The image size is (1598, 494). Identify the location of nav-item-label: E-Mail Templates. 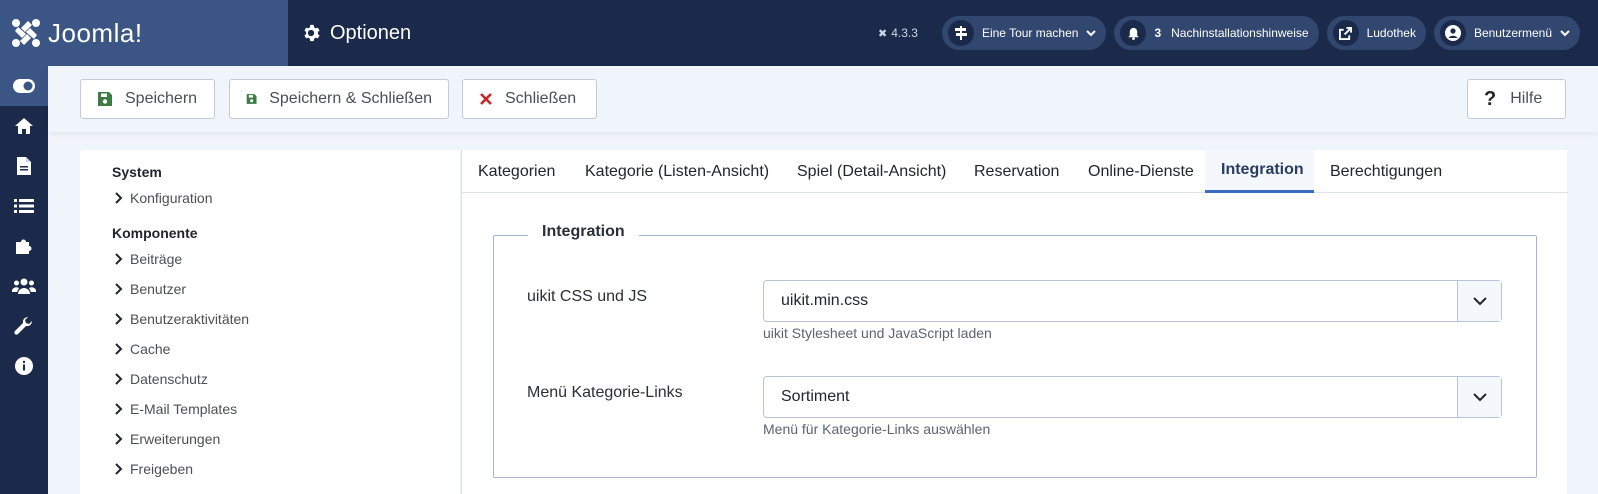
(184, 409).